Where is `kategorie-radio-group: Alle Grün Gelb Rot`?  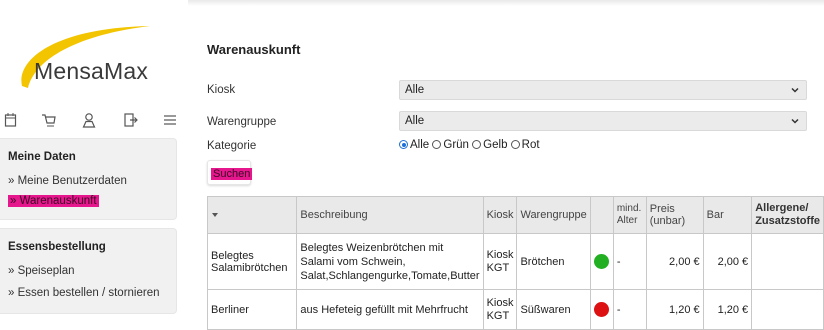 kategorie-radio-group: Alle Grün Gelb Rot is located at coordinates (469, 145).